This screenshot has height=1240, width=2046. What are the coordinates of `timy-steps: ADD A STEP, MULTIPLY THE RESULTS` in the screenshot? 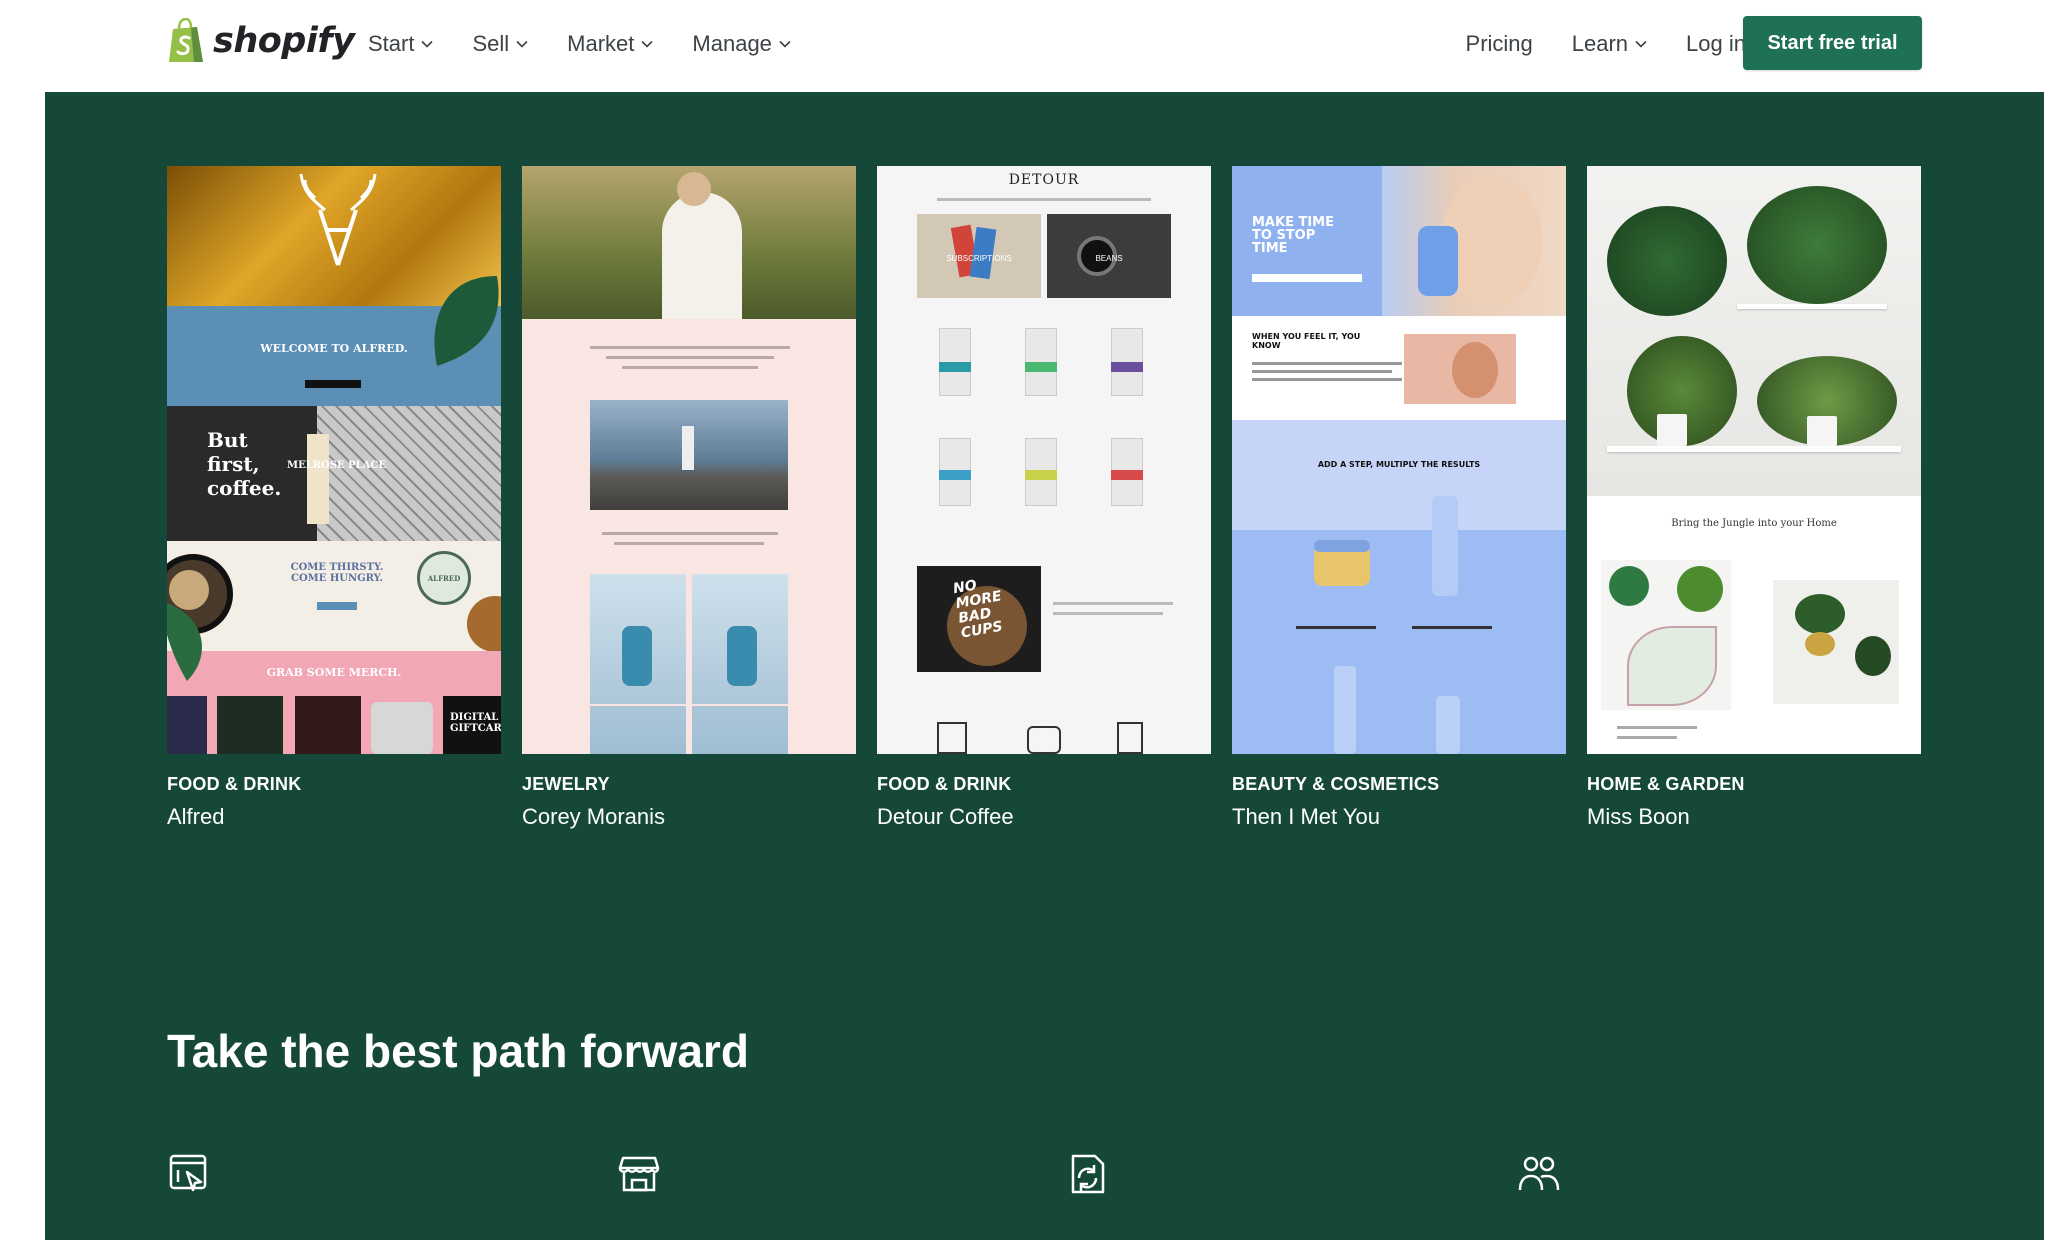 It's located at (1399, 464).